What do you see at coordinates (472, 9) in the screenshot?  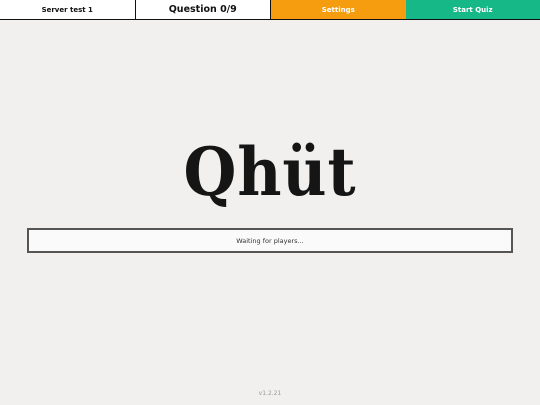 I see `start-quiz-button: Start Quiz` at bounding box center [472, 9].